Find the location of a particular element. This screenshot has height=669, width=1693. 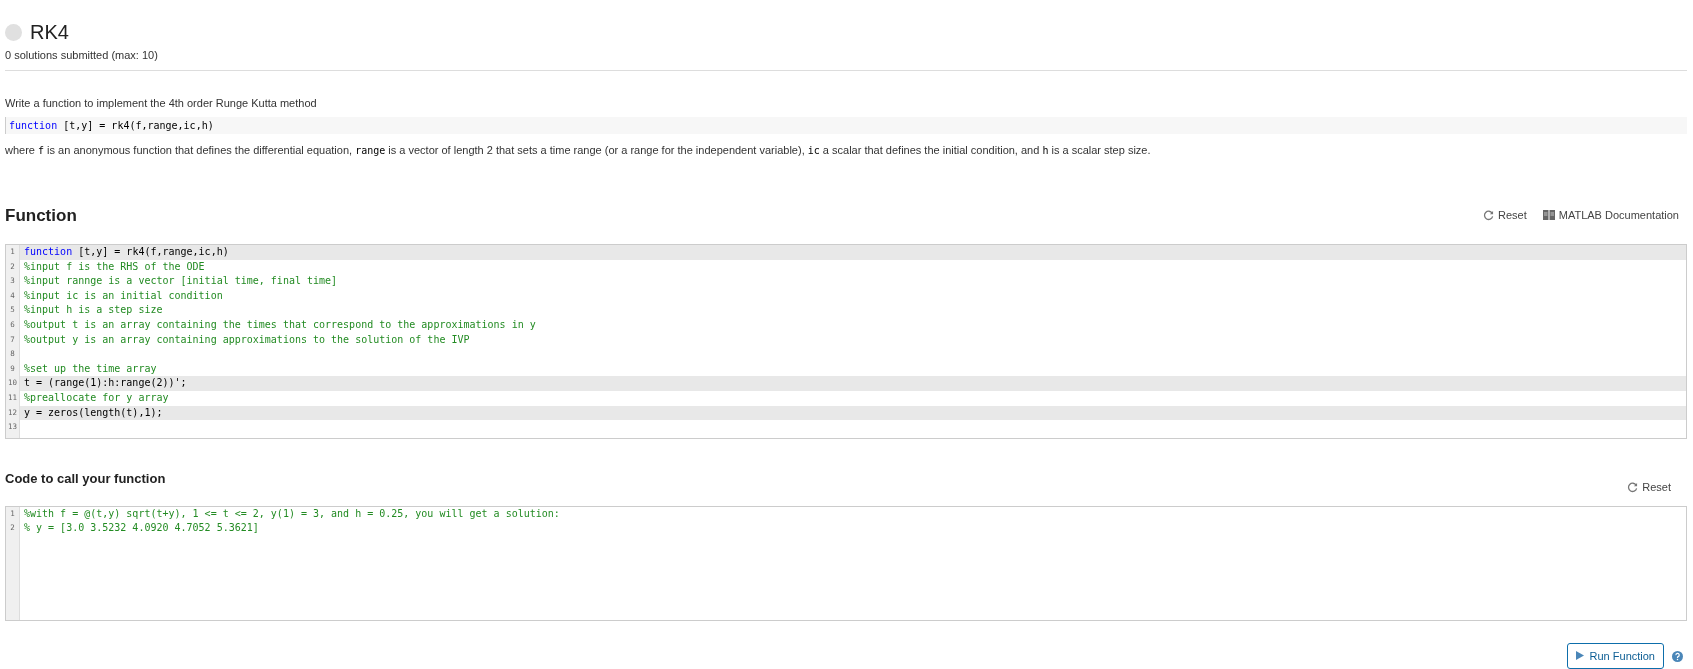

code-line: %output y is an array containing approximations to the solution of the IVP is located at coordinates (247, 339).